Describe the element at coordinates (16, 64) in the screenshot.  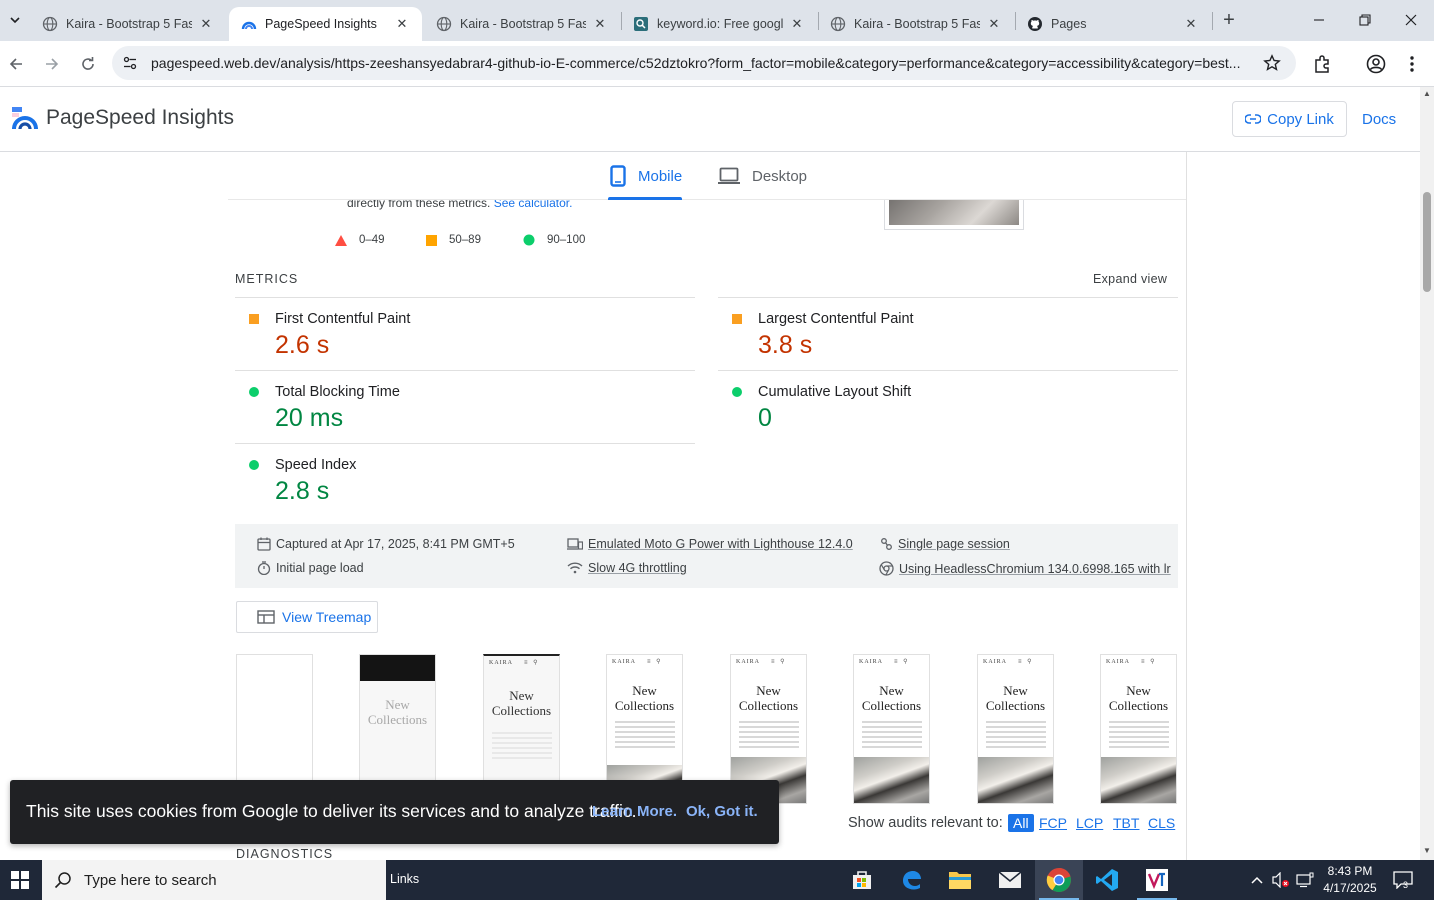
I see `back-button` at that location.